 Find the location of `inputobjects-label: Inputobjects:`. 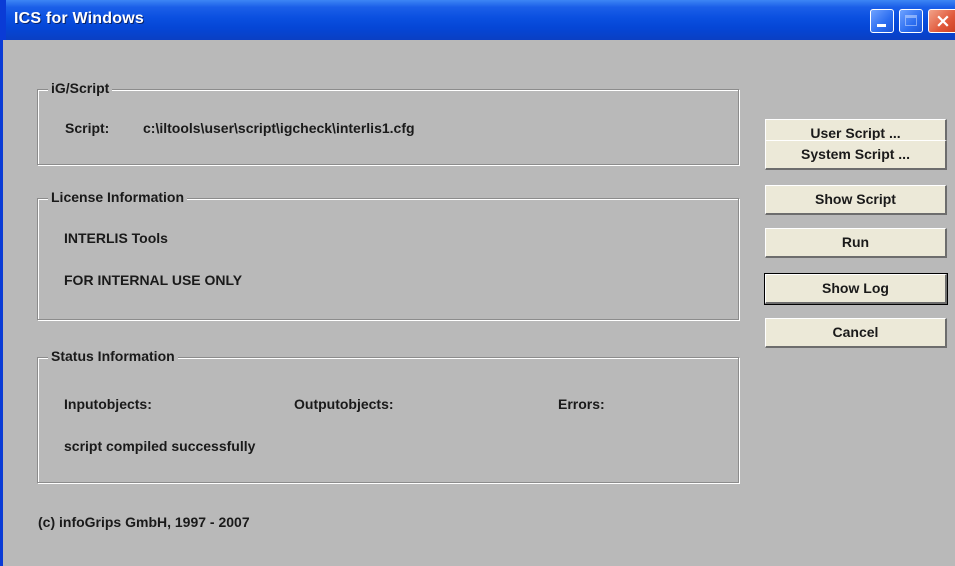

inputobjects-label: Inputobjects: is located at coordinates (108, 404).